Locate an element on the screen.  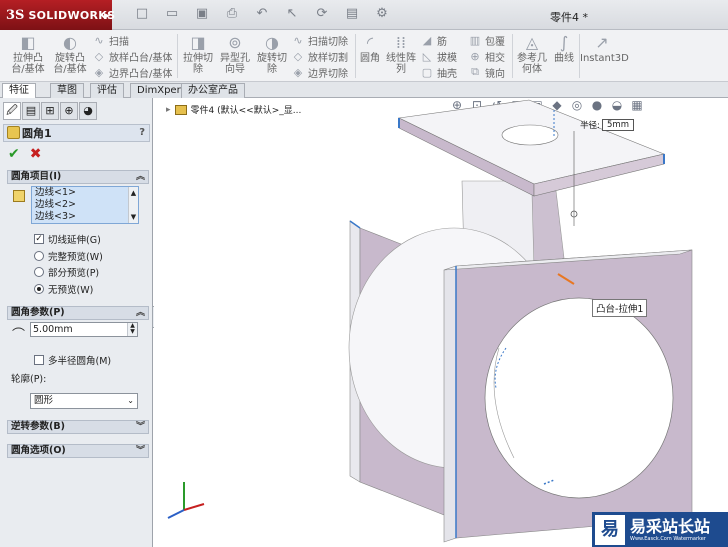
boundary-boss-button: ◈ 边界凸台/基体 is located at coordinates (132, 72).